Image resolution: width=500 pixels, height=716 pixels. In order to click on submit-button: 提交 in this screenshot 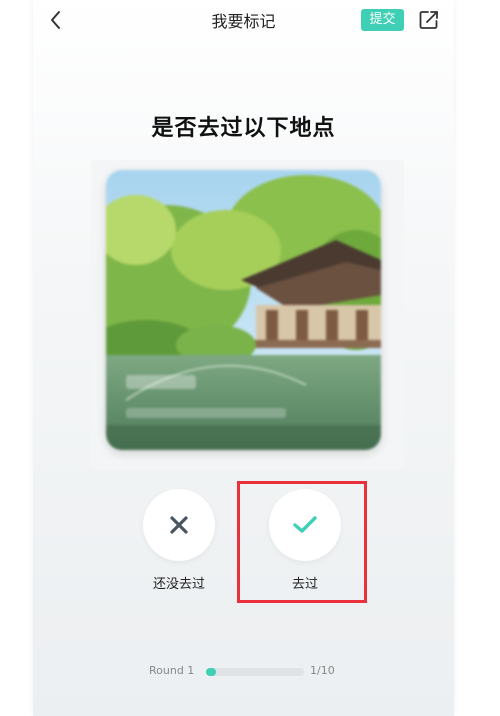, I will do `click(382, 20)`.